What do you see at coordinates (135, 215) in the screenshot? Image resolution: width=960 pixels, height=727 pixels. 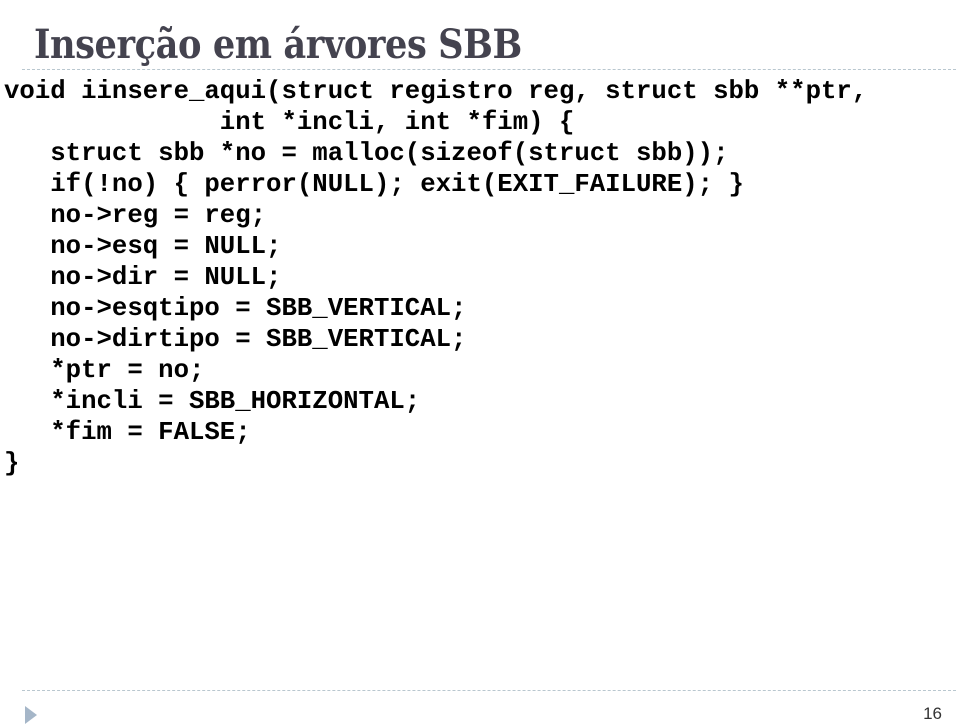 I see `code-line: no->reg = reg;` at bounding box center [135, 215].